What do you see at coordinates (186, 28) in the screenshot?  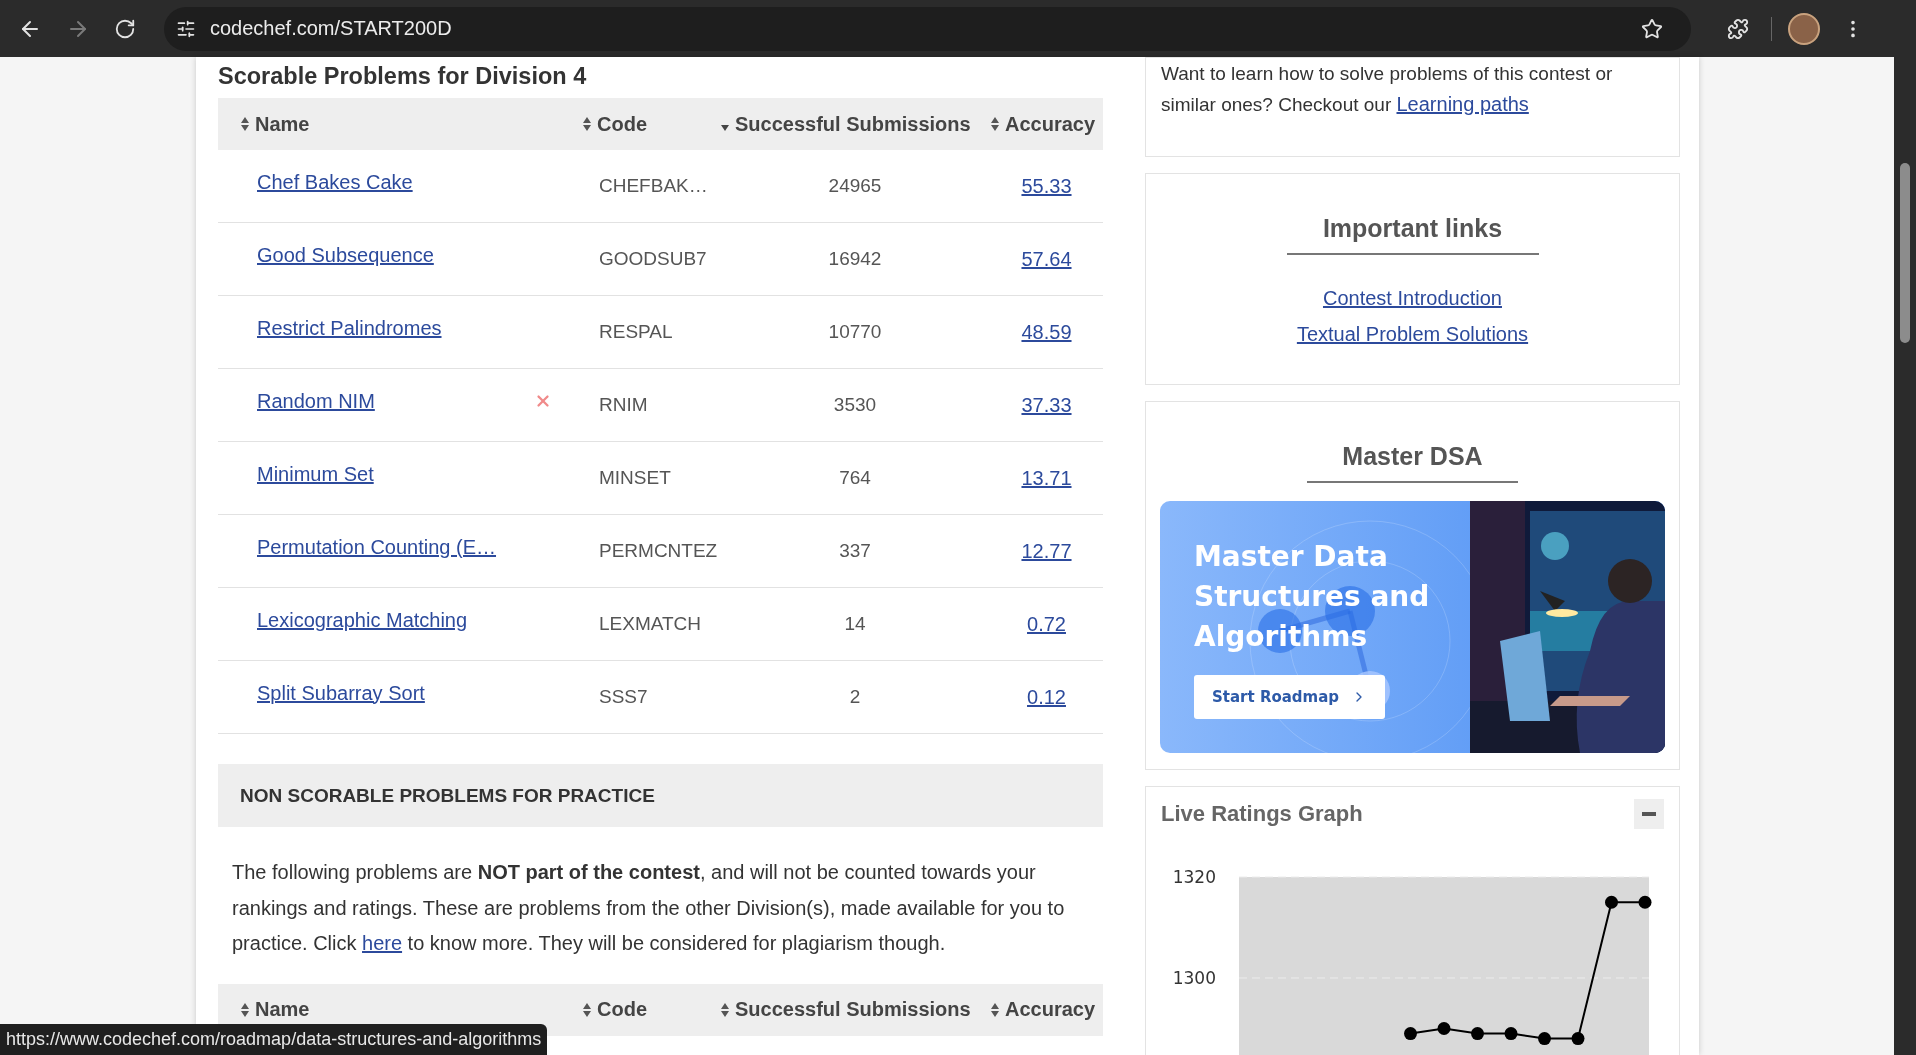 I see `site-settings-icon` at bounding box center [186, 28].